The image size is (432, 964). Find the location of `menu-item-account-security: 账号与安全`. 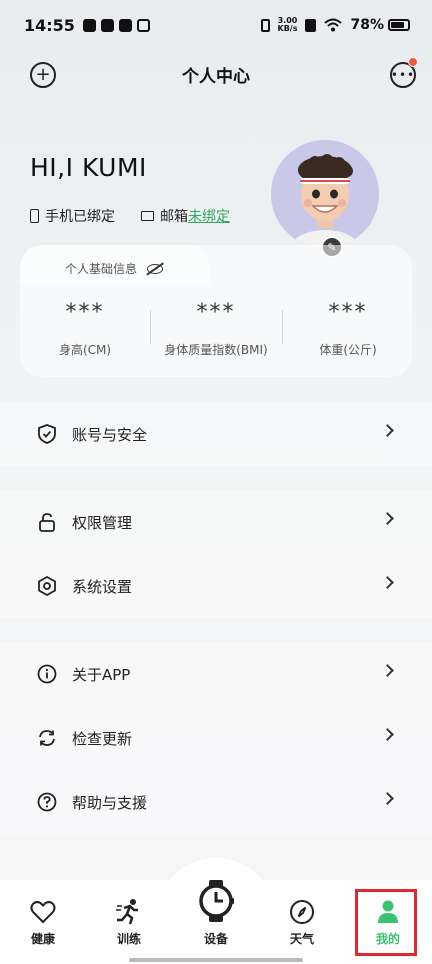

menu-item-account-security: 账号与安全 is located at coordinates (216, 434).